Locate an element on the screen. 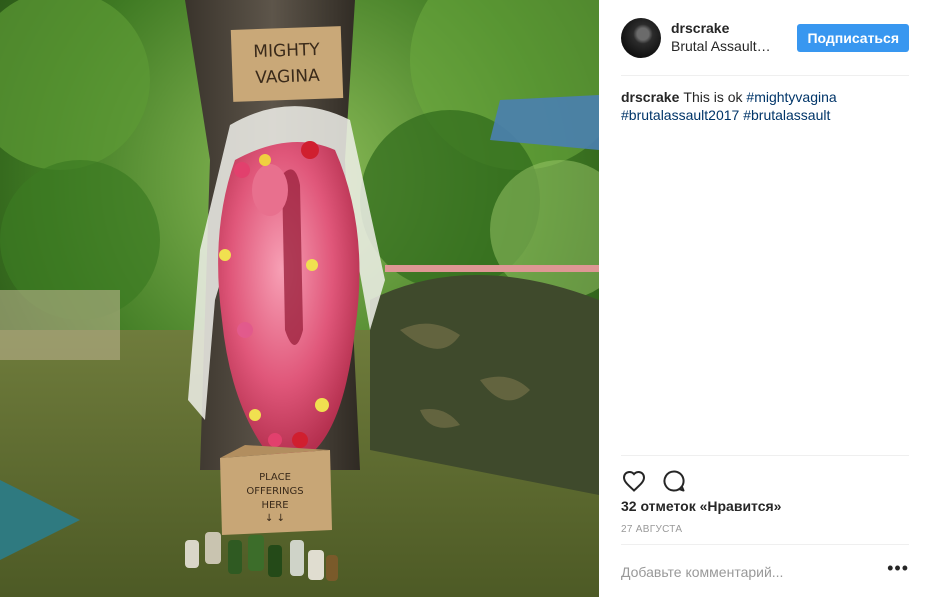  box-line-1: PLACE is located at coordinates (275, 477).